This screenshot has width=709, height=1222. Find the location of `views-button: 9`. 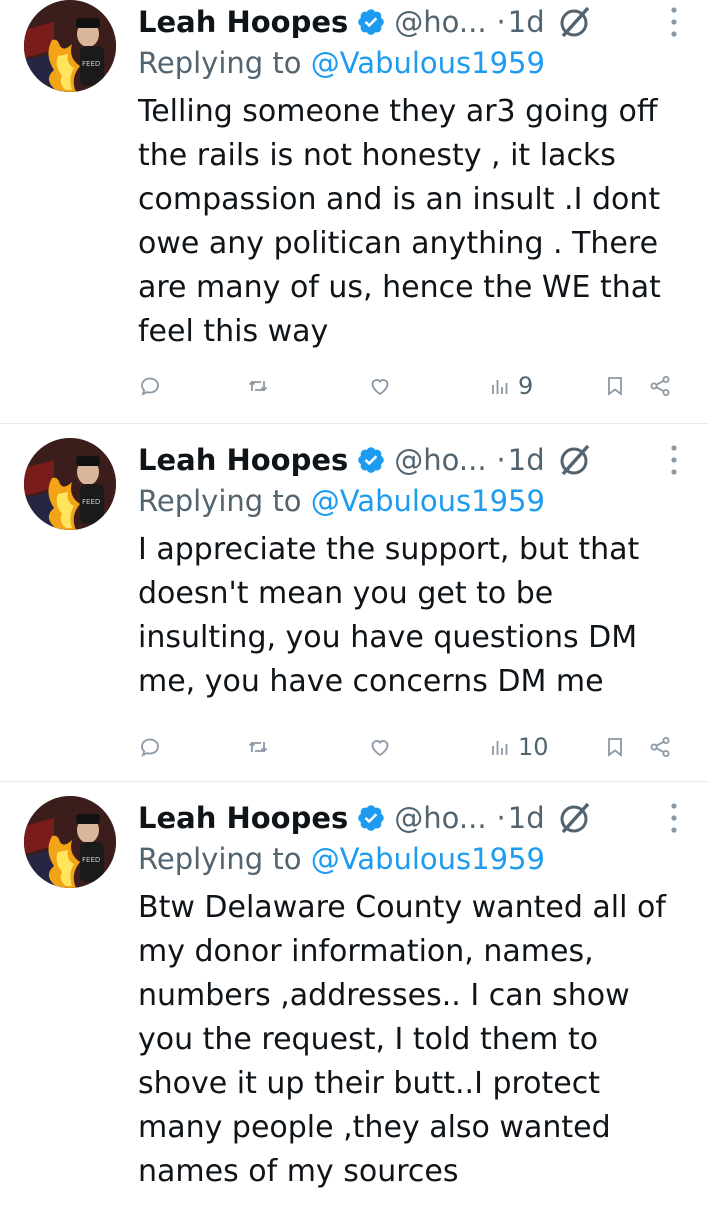

views-button: 9 is located at coordinates (510, 386).